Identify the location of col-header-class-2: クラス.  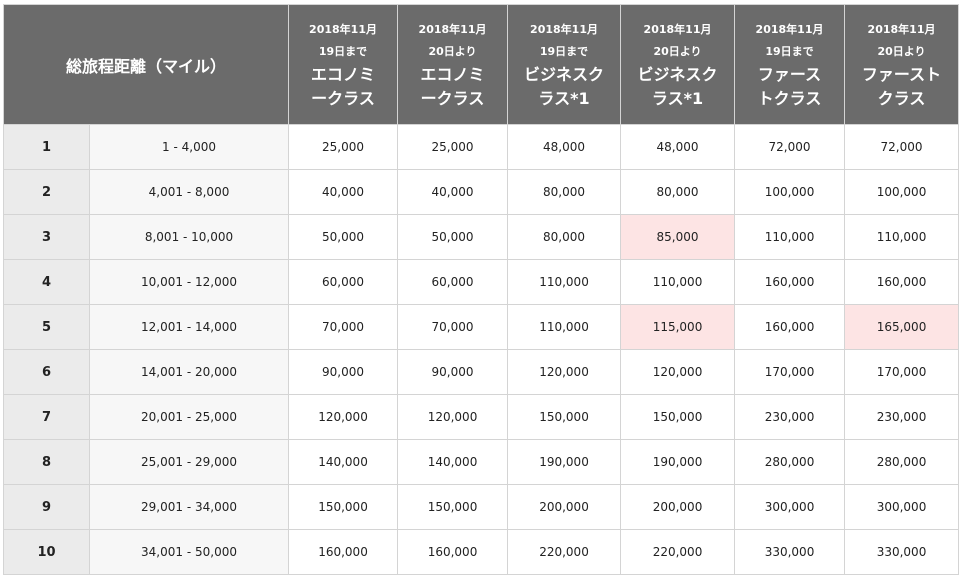
(901, 98).